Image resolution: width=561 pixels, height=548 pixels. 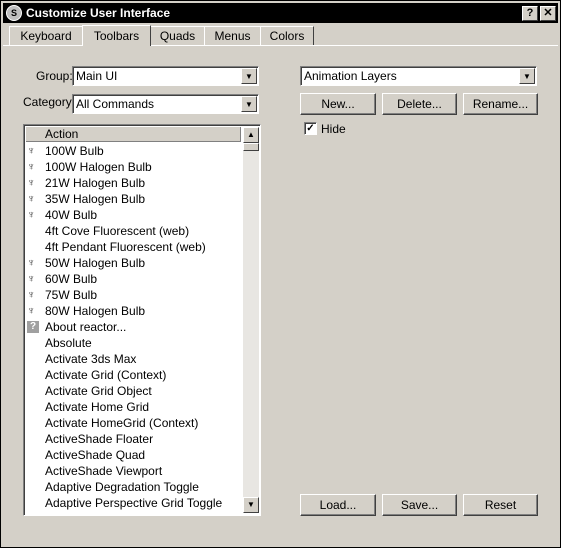 I want to click on list-item: Absolute, so click(x=133, y=343).